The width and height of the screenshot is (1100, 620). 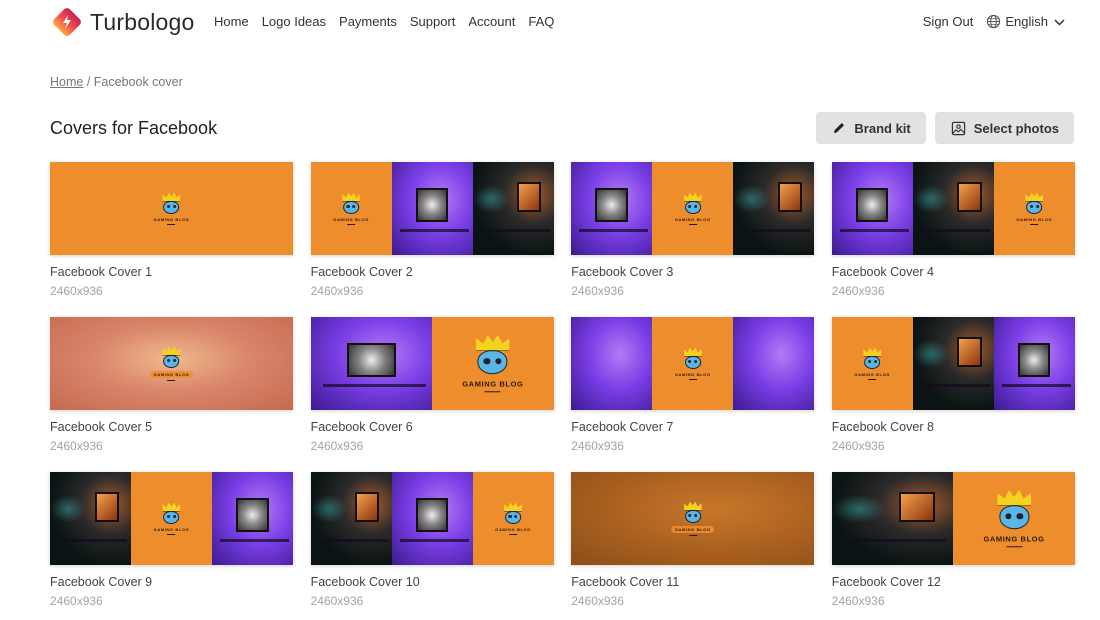 I want to click on cover-title: Facebook Cover 7, so click(x=692, y=427).